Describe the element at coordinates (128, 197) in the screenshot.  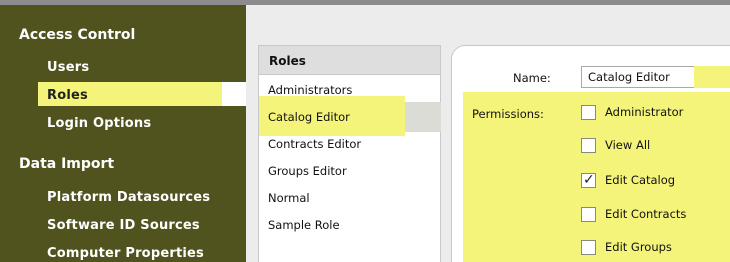
I see `sidebar-item-platform-datasources: Platform Datasources` at that location.